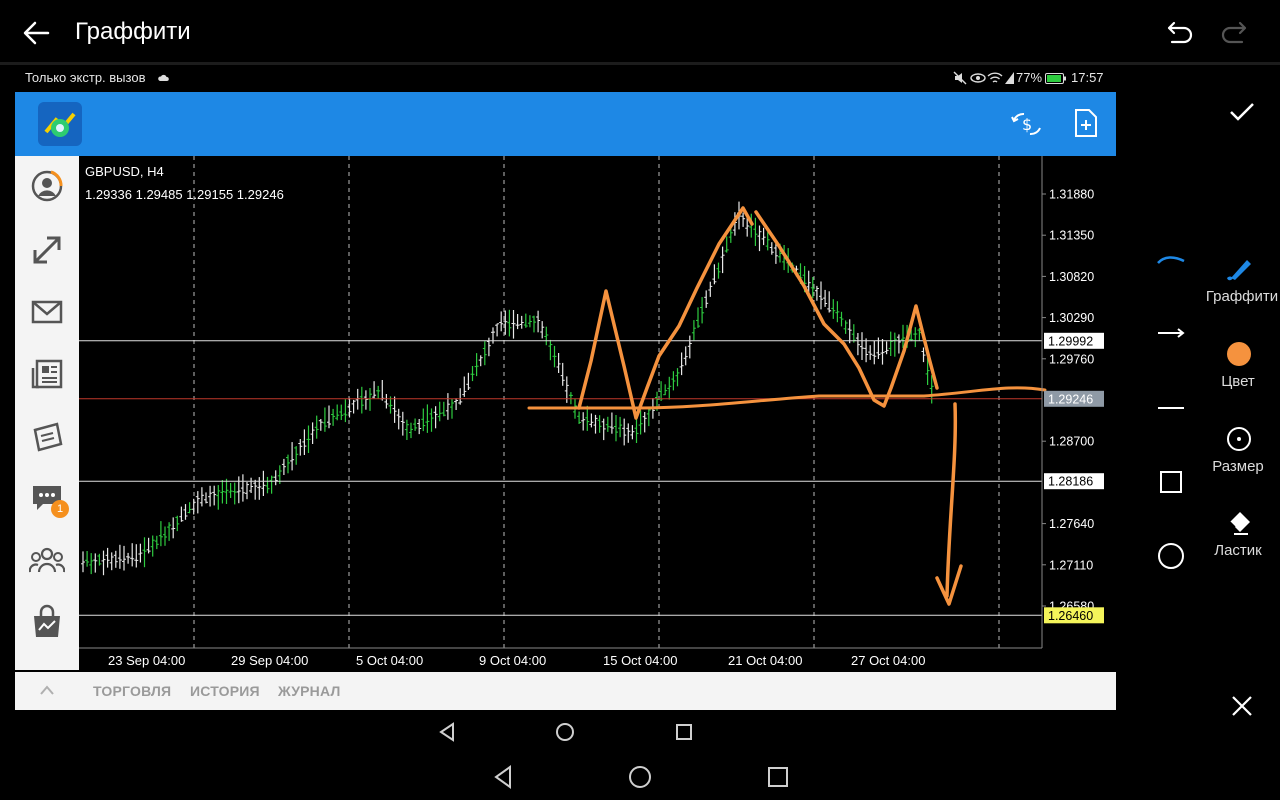  Describe the element at coordinates (133, 31) in the screenshot. I see `app-title: Граффити` at that location.